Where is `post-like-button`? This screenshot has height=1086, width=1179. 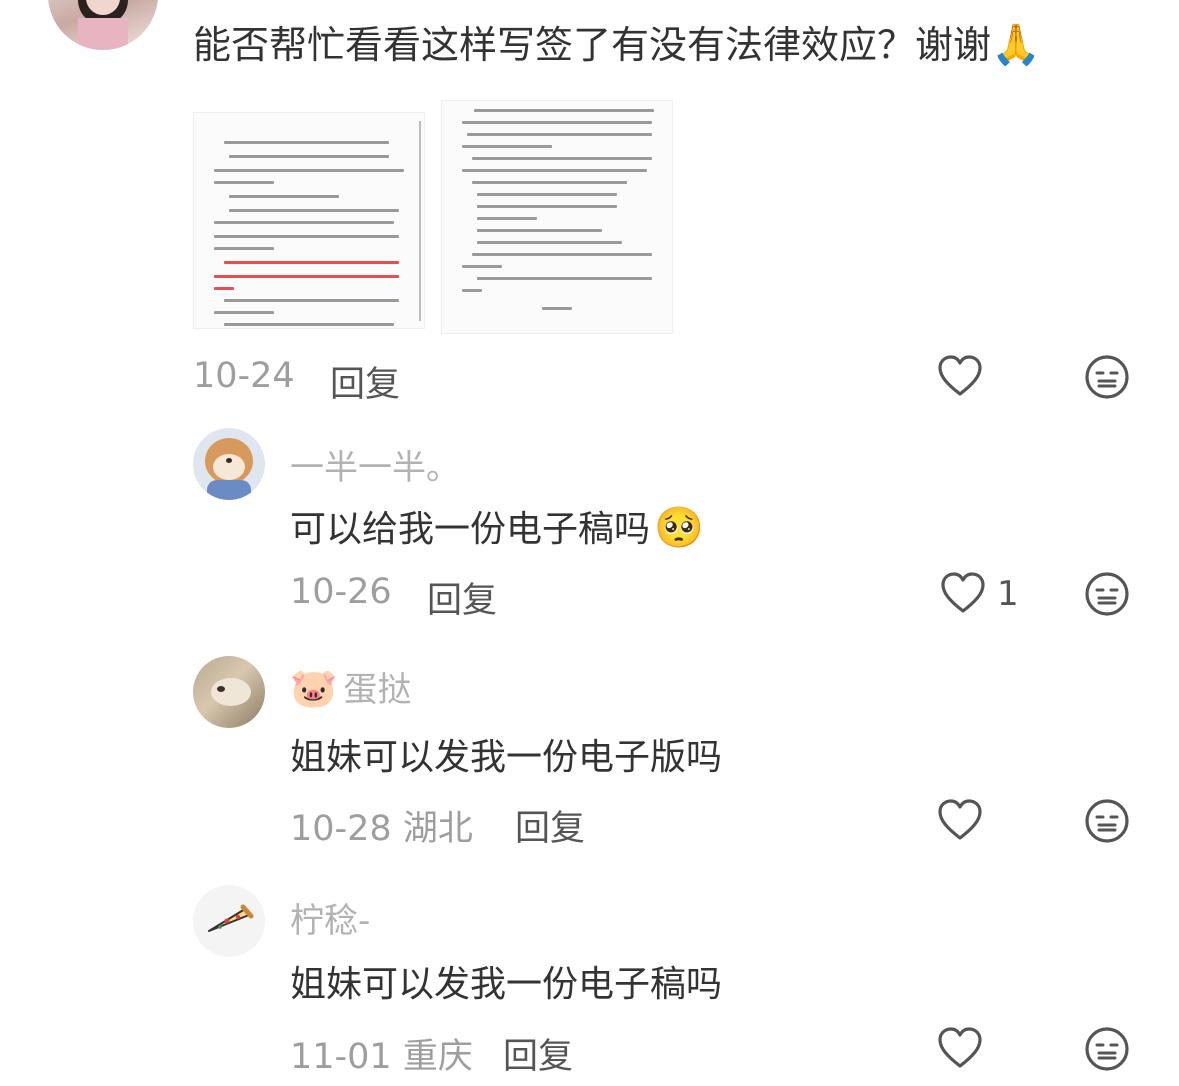 post-like-button is located at coordinates (960, 376).